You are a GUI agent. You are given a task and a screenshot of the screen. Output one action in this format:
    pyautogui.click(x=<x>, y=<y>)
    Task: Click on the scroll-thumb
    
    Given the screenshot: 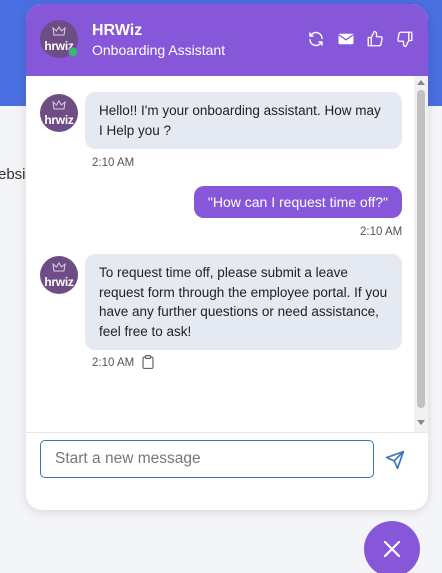 What is the action you would take?
    pyautogui.click(x=421, y=249)
    